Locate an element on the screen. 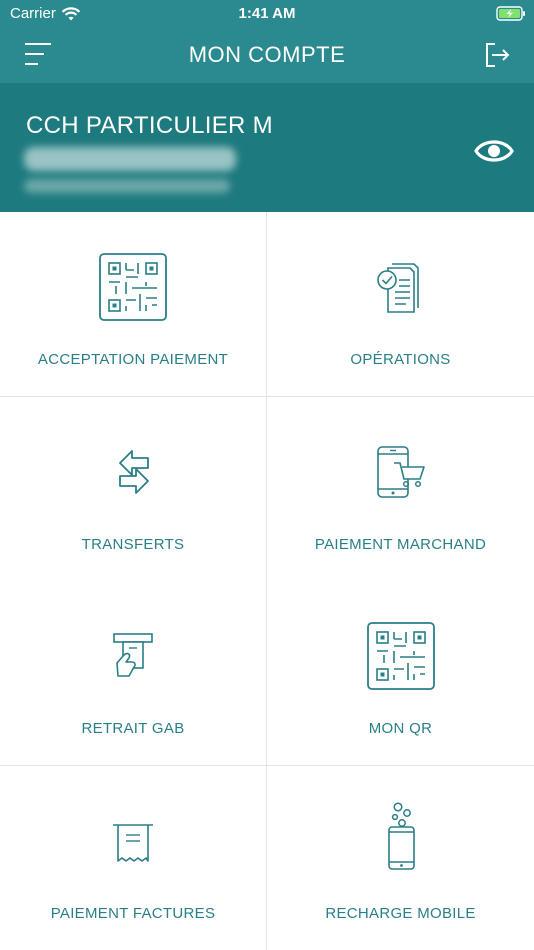 The height and width of the screenshot is (950, 534). tile-operations: OPÉRATIONS is located at coordinates (400, 304).